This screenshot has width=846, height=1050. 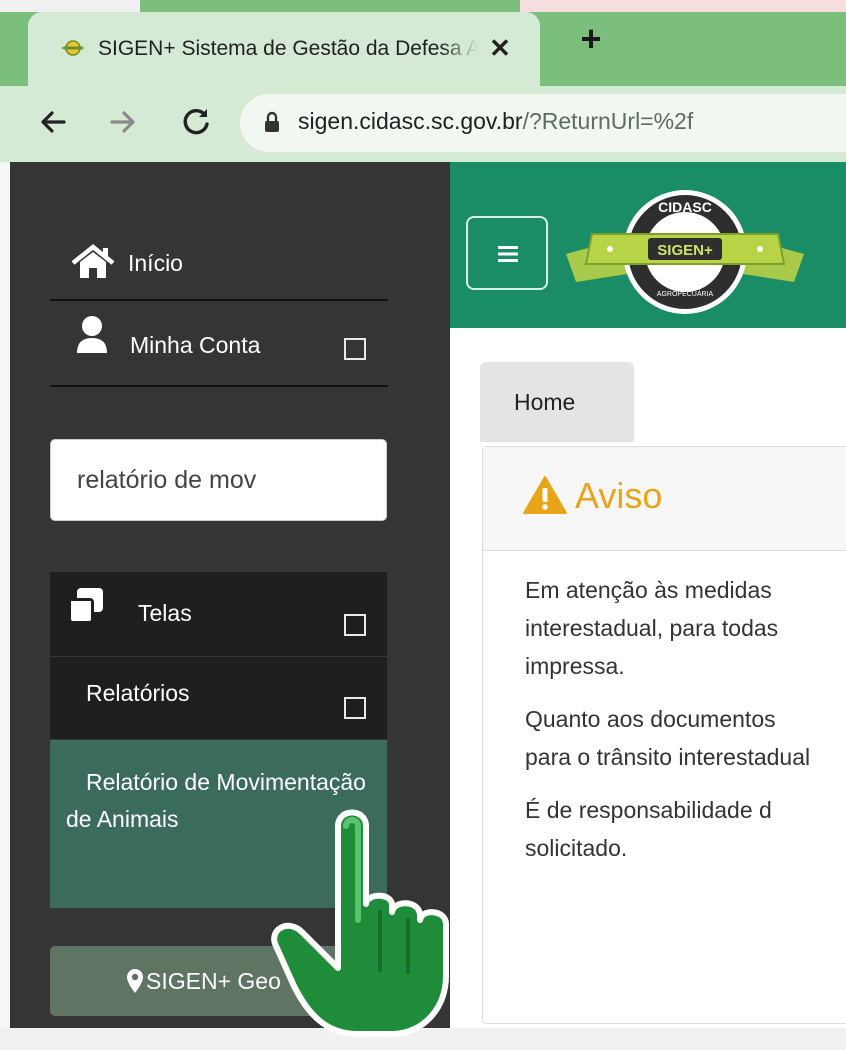 I want to click on home-icon, so click(x=93, y=261).